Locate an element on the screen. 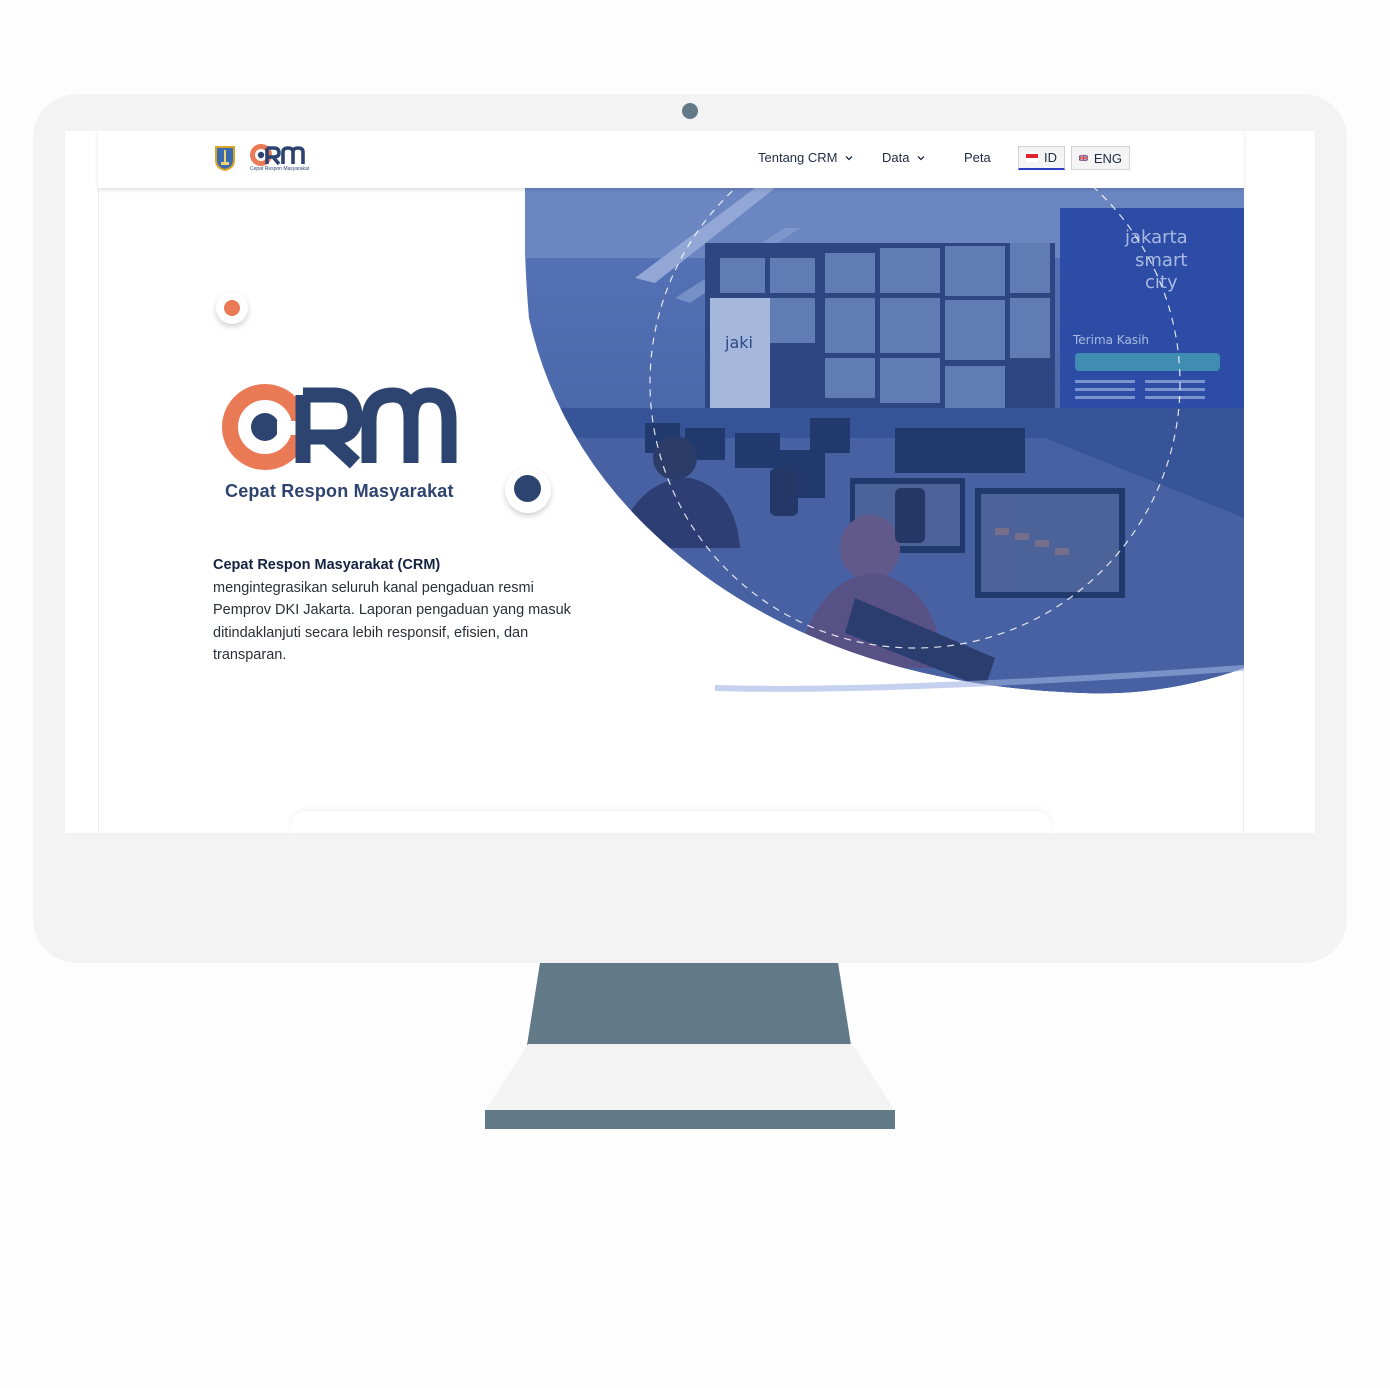 The height and width of the screenshot is (1388, 1390). nav-item-label: Peta is located at coordinates (977, 157).